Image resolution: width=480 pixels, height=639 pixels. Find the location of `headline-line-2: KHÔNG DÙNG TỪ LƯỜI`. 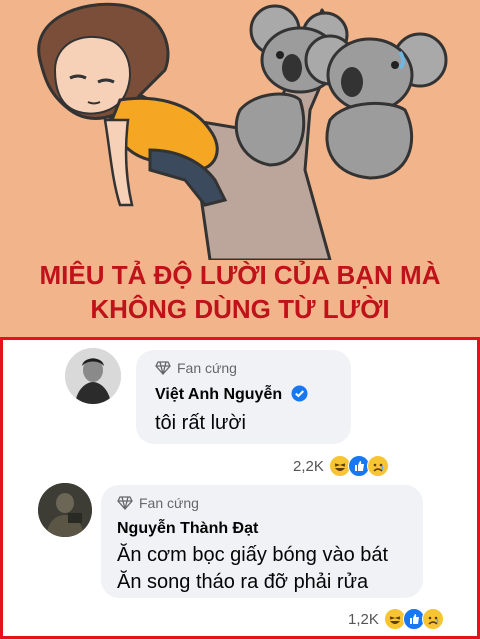

headline-line-2: KHÔNG DÙNG TỪ LƯỜI is located at coordinates (240, 309).